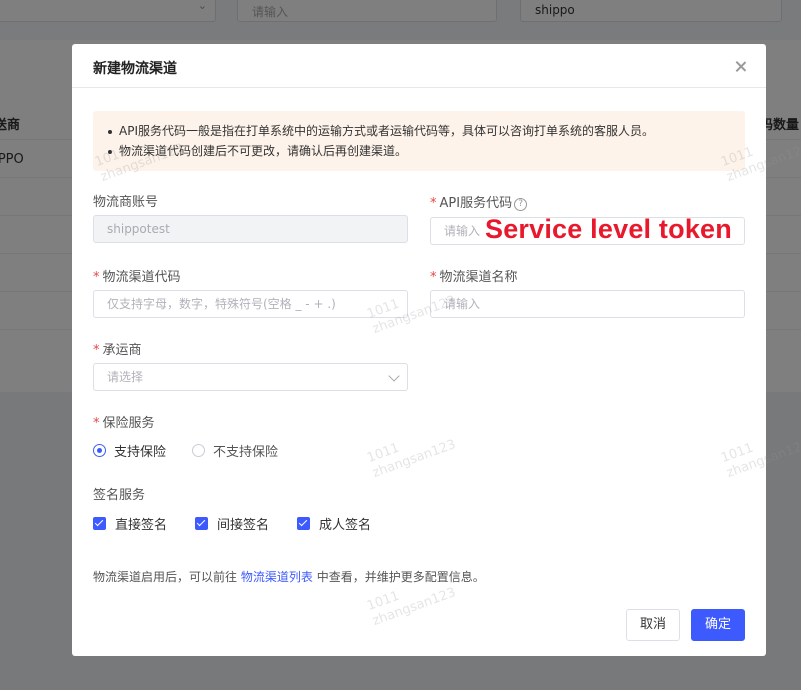 The height and width of the screenshot is (690, 801). I want to click on insurance-option-label: 支持保险, so click(140, 452).